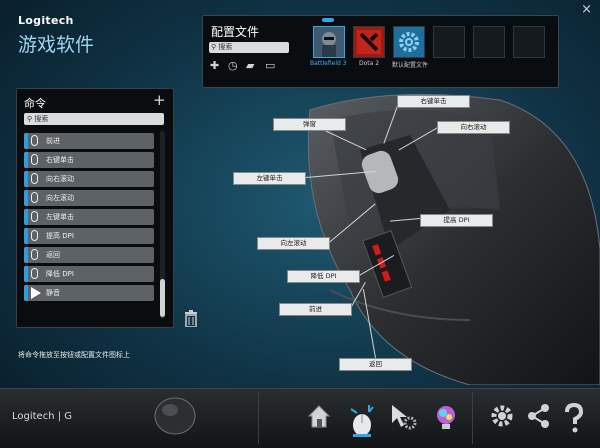 Image resolution: width=600 pixels, height=448 pixels. What do you see at coordinates (214, 65) in the screenshot?
I see `add-icon: ✚` at bounding box center [214, 65].